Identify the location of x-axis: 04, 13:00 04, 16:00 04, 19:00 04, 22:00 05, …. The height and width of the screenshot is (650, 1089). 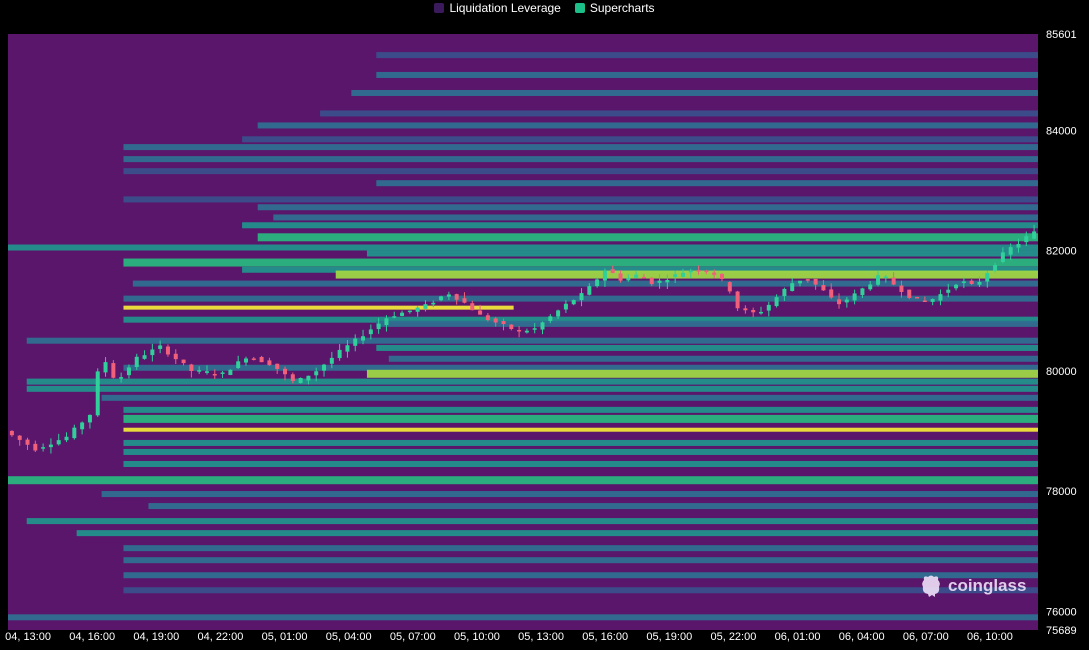
(509, 637).